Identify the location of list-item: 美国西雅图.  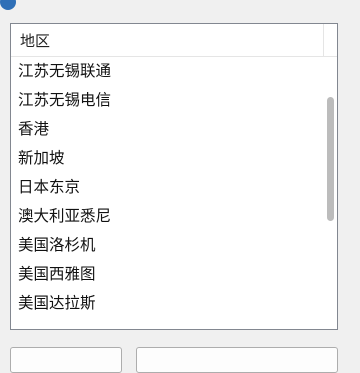
(166, 274).